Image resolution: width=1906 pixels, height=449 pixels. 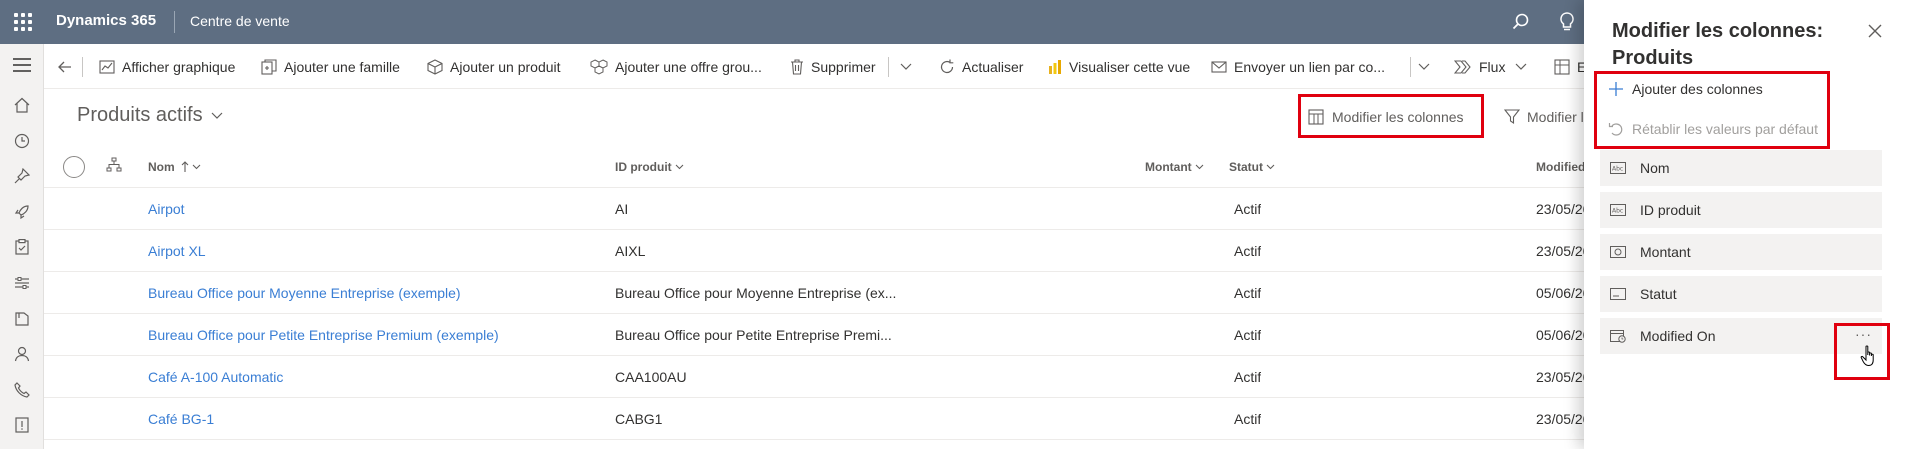 What do you see at coordinates (181, 419) in the screenshot?
I see `product-name-link: Café BG-1` at bounding box center [181, 419].